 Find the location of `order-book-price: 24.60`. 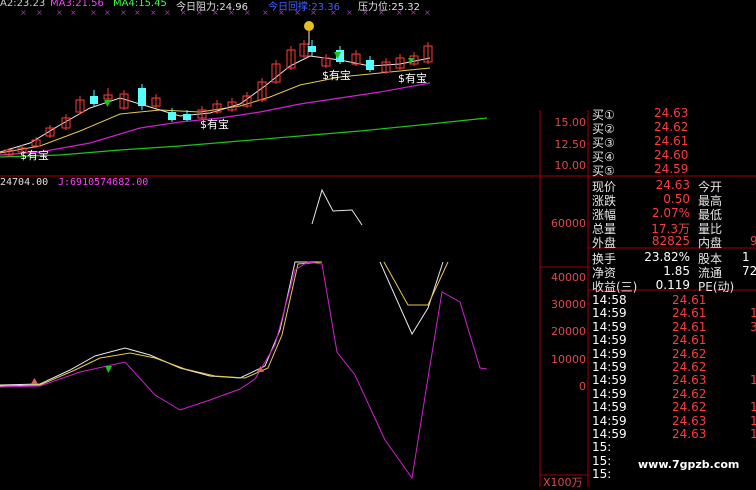

order-book-price: 24.60 is located at coordinates (671, 155).